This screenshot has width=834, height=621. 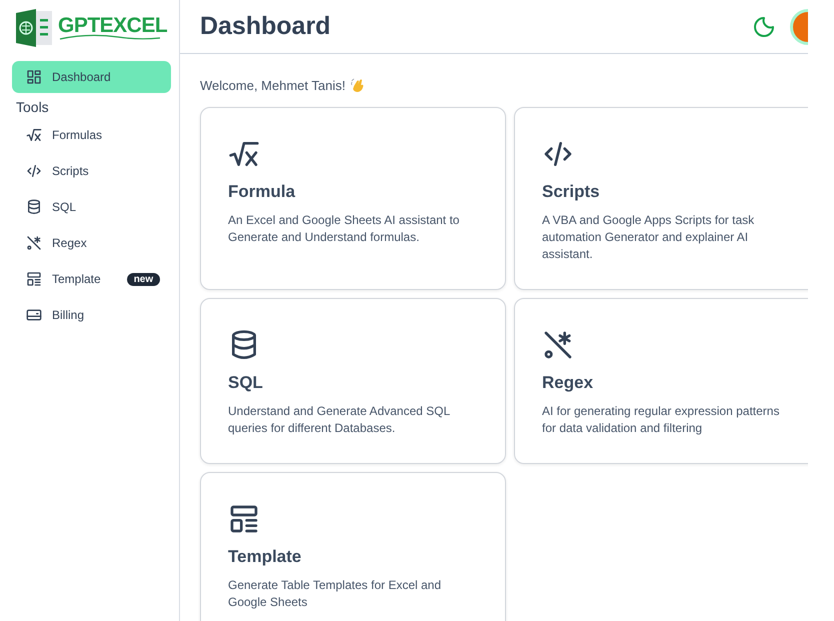 What do you see at coordinates (353, 381) in the screenshot?
I see `tool-card: SQL Understand and Generate Advanced SQL queries for different Databases.` at bounding box center [353, 381].